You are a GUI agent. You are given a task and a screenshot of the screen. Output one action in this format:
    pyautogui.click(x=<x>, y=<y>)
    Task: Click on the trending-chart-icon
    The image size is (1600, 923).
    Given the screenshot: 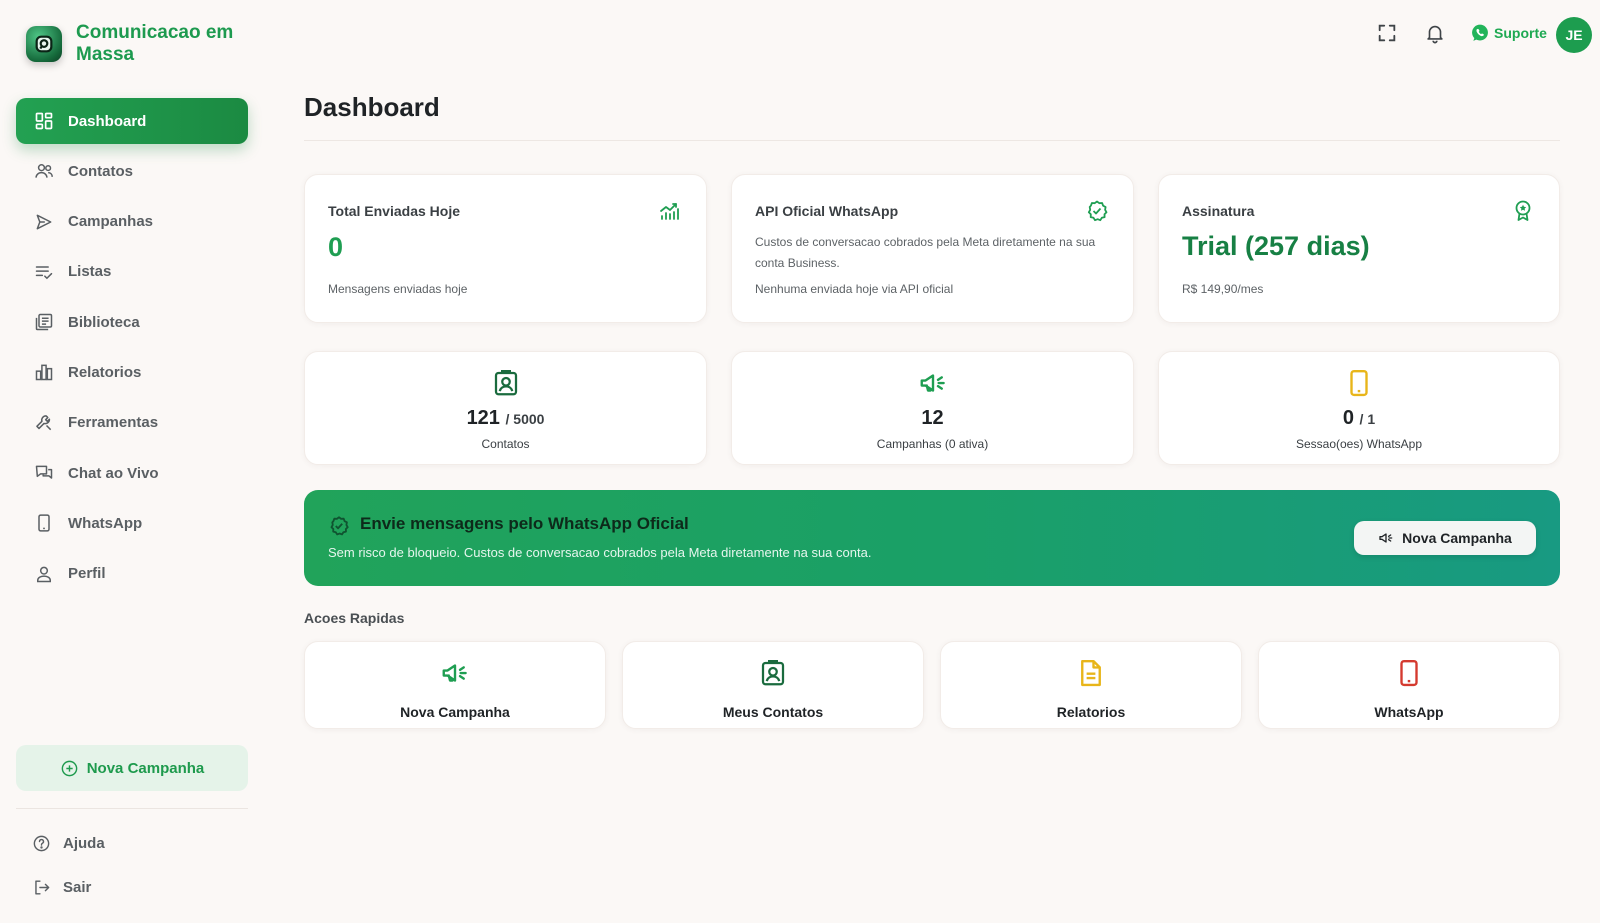 What is the action you would take?
    pyautogui.click(x=669, y=211)
    